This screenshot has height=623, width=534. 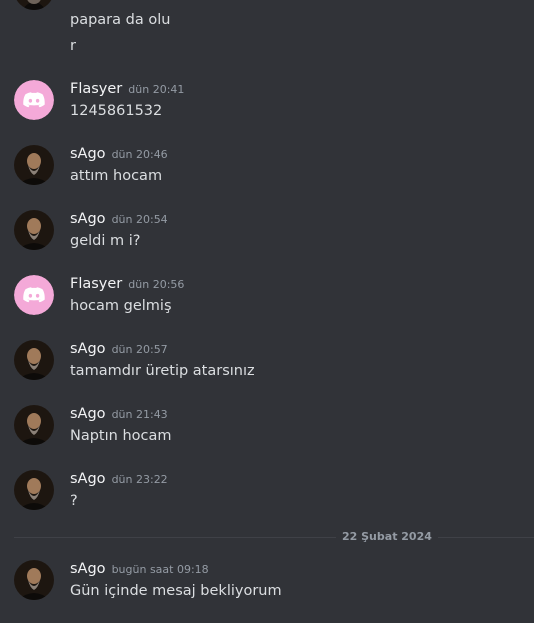 I want to click on message-item: Flasyer dün 20:56 hocam gelmiş, so click(x=267, y=301).